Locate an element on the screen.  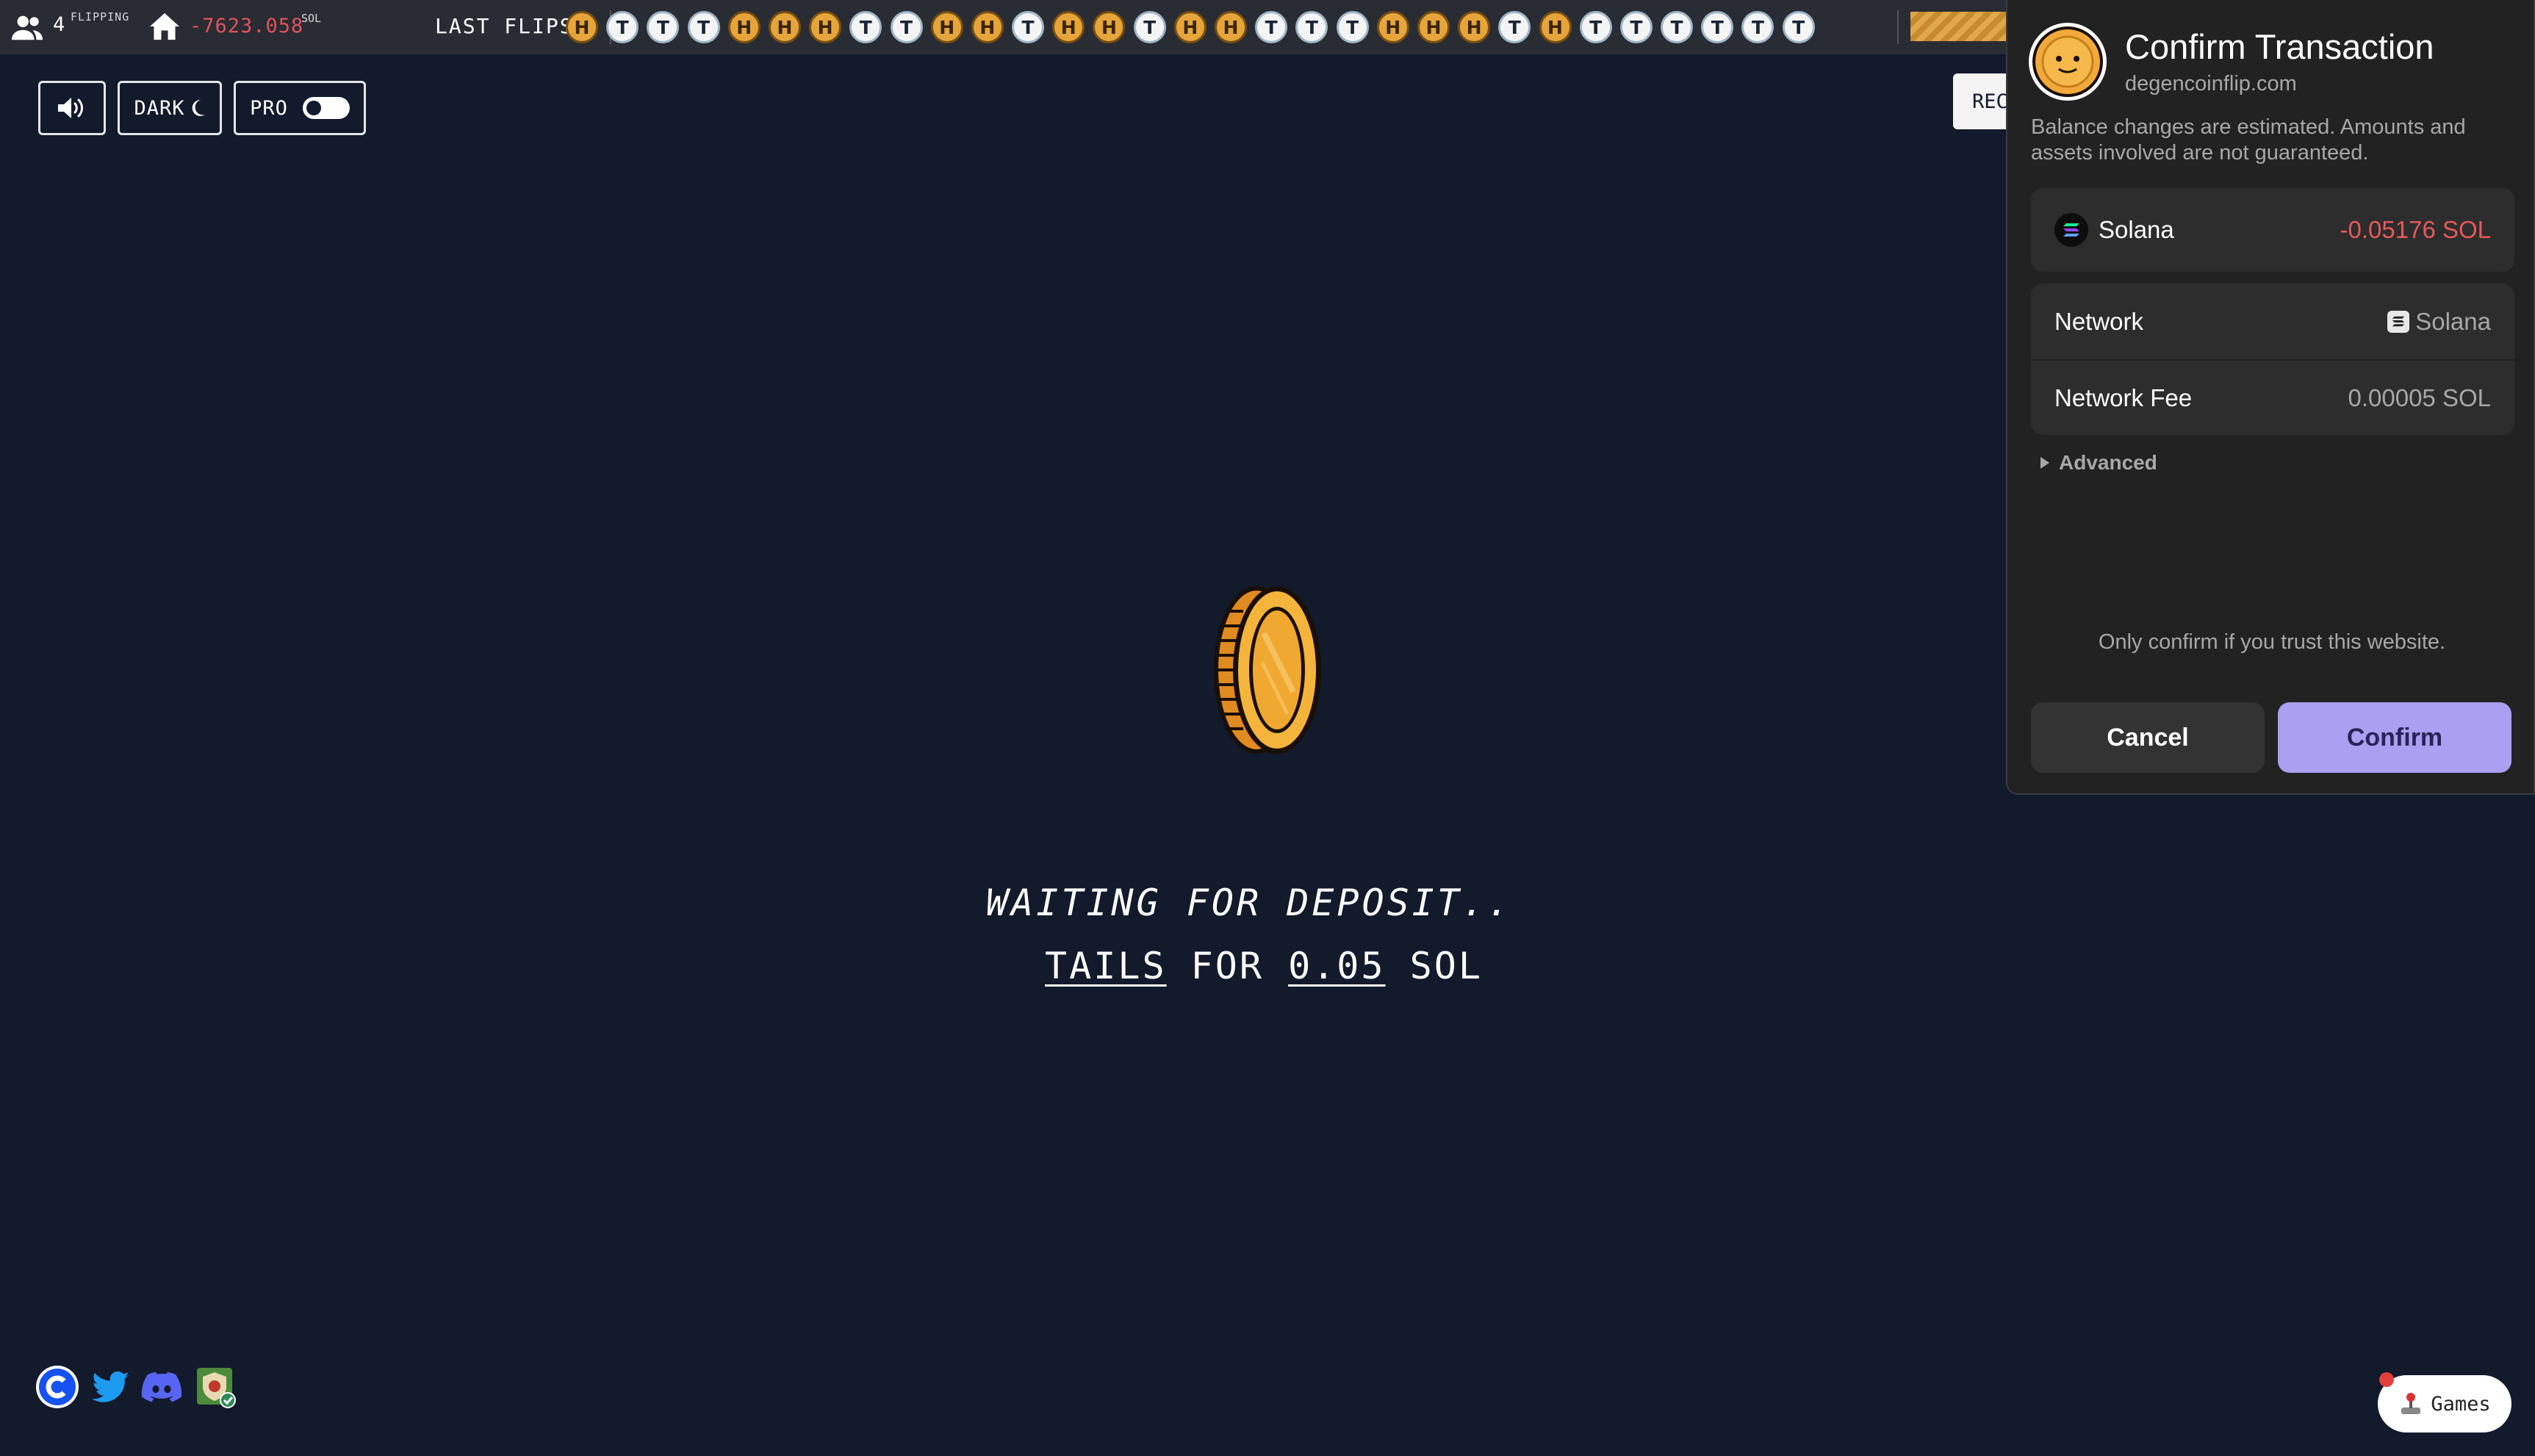
divider is located at coordinates (1898, 27).